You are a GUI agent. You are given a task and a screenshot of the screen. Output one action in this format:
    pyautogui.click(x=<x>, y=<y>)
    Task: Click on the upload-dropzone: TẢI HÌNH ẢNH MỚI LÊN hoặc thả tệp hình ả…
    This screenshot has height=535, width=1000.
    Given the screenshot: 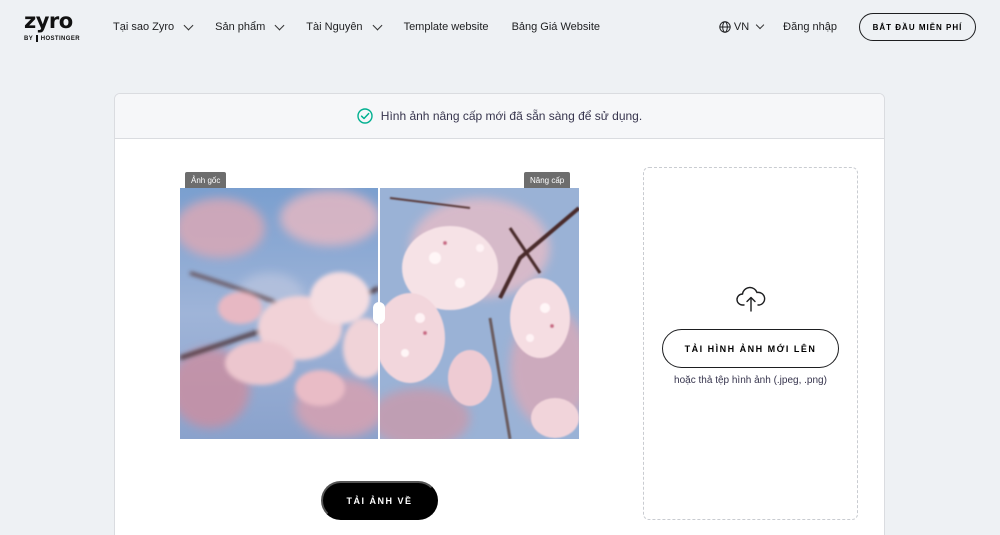 What is the action you would take?
    pyautogui.click(x=750, y=343)
    